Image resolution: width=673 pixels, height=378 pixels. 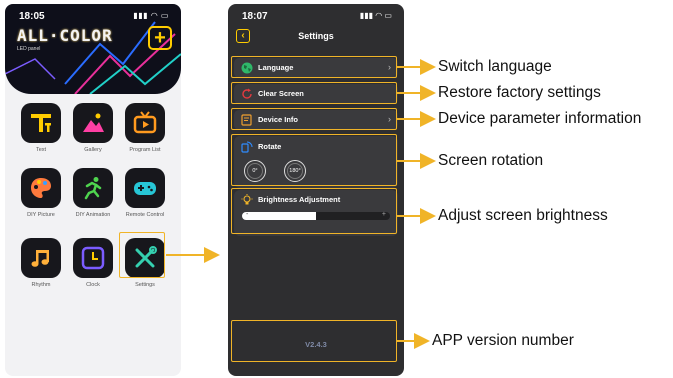 What do you see at coordinates (495, 66) in the screenshot?
I see `callout-language: Switch language` at bounding box center [495, 66].